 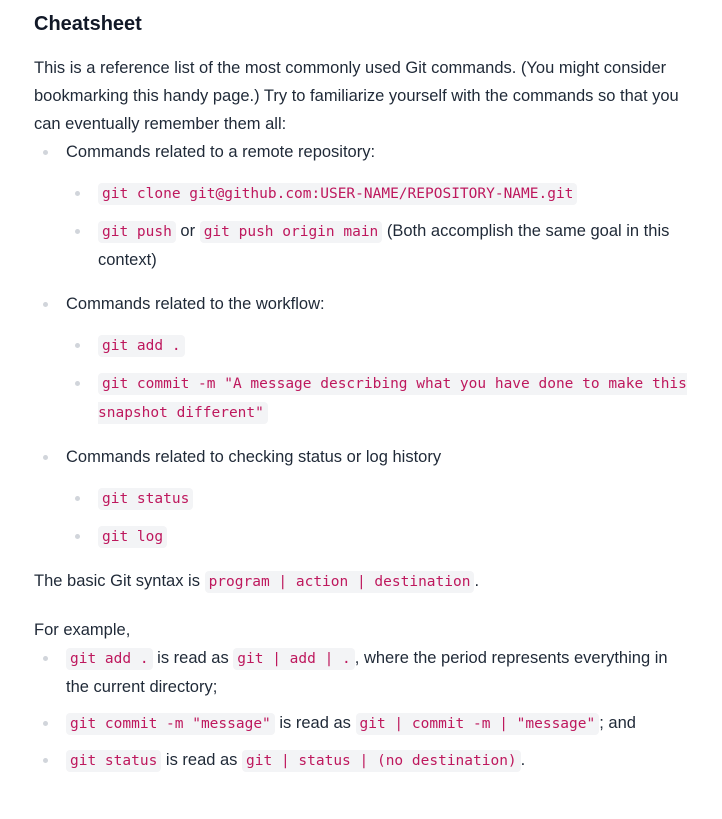 What do you see at coordinates (133, 537) in the screenshot?
I see `code-snippet: git log` at bounding box center [133, 537].